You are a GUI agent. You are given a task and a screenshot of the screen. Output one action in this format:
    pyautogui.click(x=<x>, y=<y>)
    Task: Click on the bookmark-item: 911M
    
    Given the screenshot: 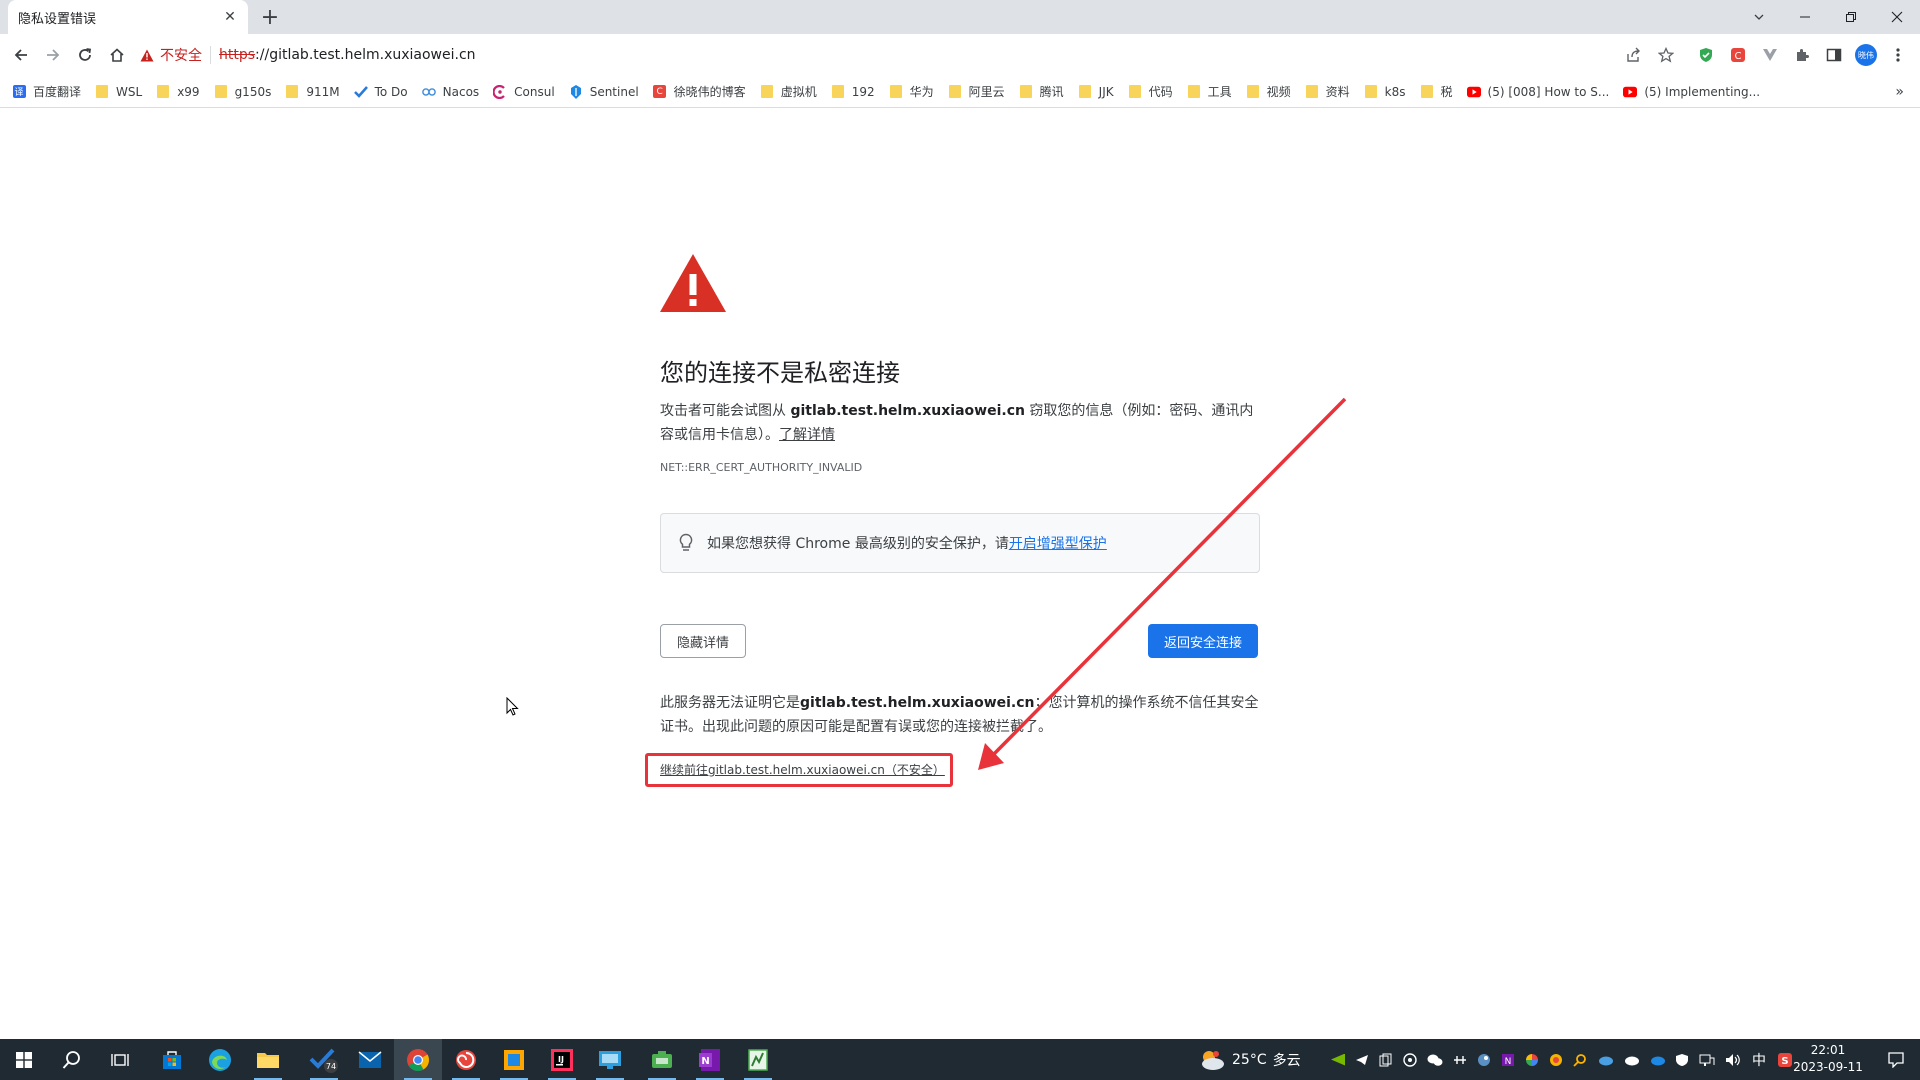 What is the action you would take?
    pyautogui.click(x=312, y=92)
    